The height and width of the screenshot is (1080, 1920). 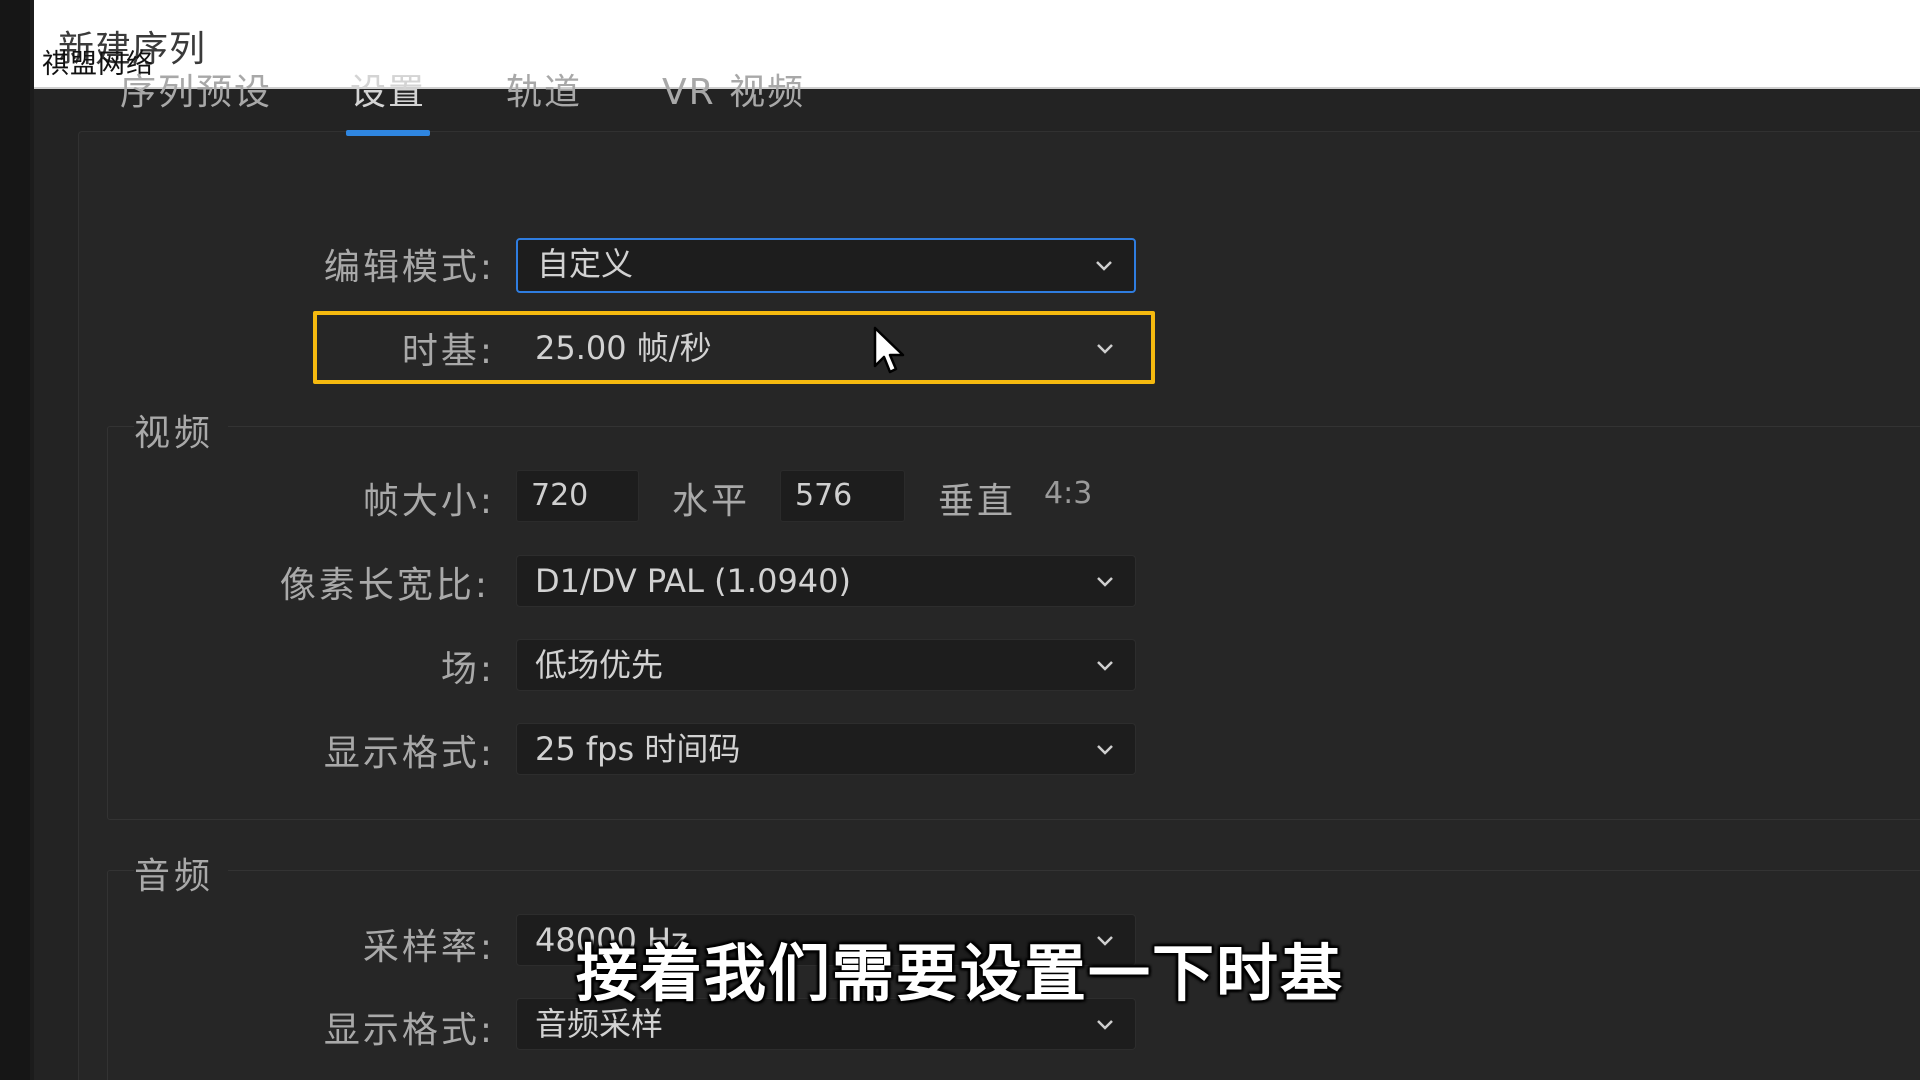 I want to click on dialog-titlebar: 新建序列 祺盟网络, so click(x=977, y=44).